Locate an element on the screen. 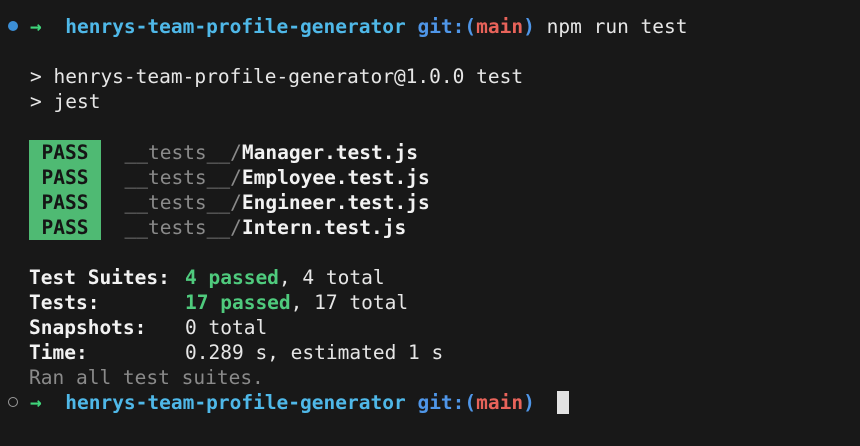 The height and width of the screenshot is (446, 860). test-file: Engineer.test.js is located at coordinates (335, 202).